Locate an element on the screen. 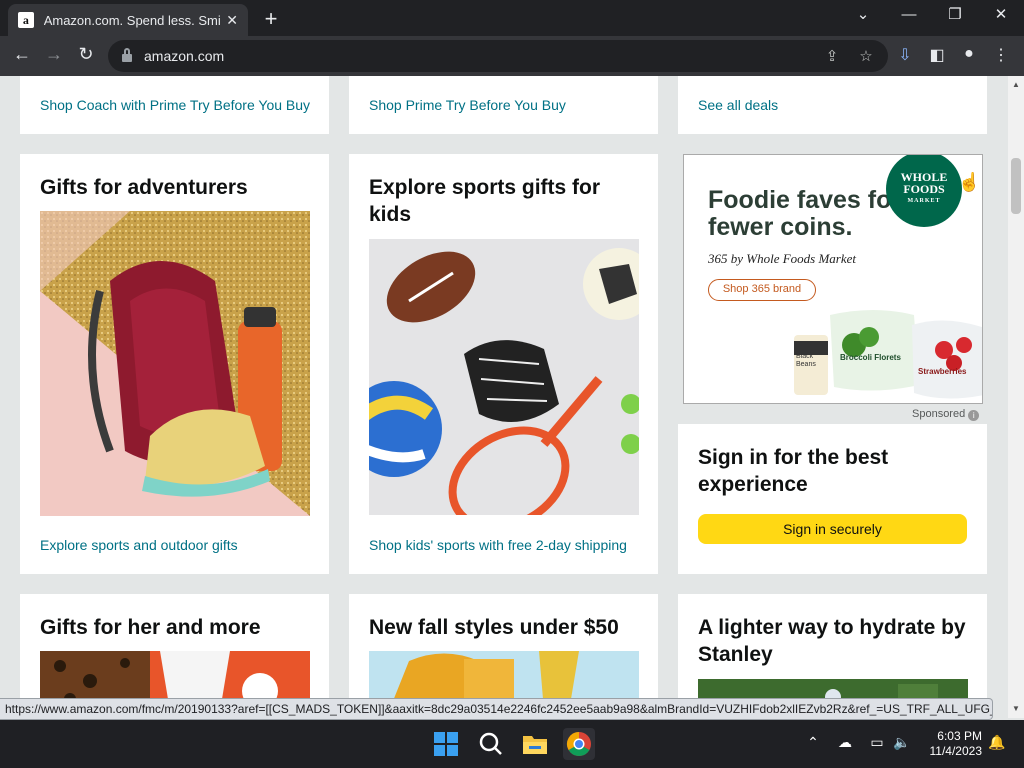 The image size is (1024, 768). chrome-icon is located at coordinates (579, 744).